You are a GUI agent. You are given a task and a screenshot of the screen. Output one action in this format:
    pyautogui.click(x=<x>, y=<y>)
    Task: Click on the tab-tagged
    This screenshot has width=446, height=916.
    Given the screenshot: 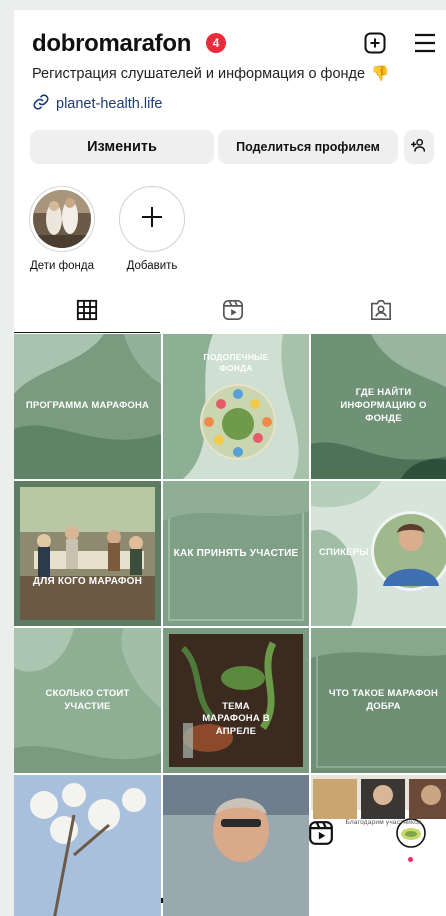 What is the action you would take?
    pyautogui.click(x=381, y=312)
    